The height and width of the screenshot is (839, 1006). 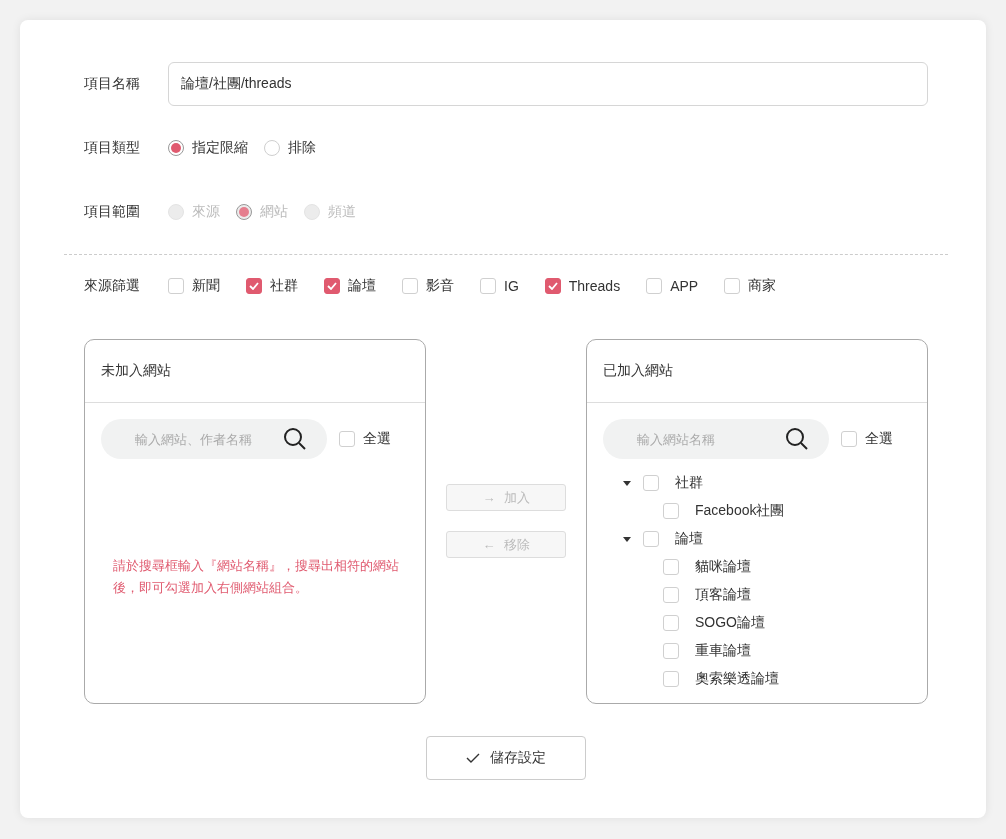 I want to click on radio-label: 網站, so click(x=274, y=212).